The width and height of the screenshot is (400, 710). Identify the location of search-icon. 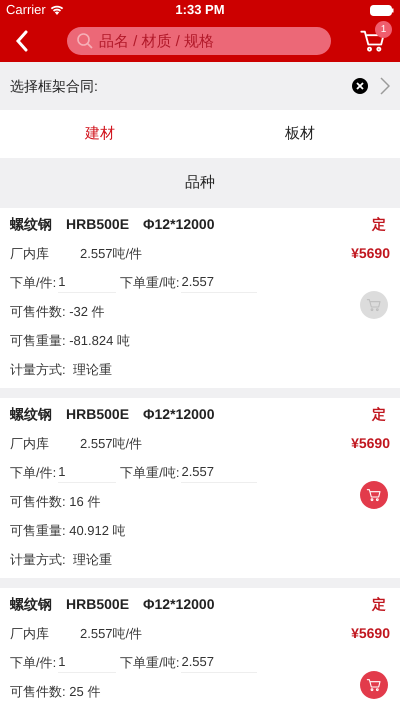
(85, 41).